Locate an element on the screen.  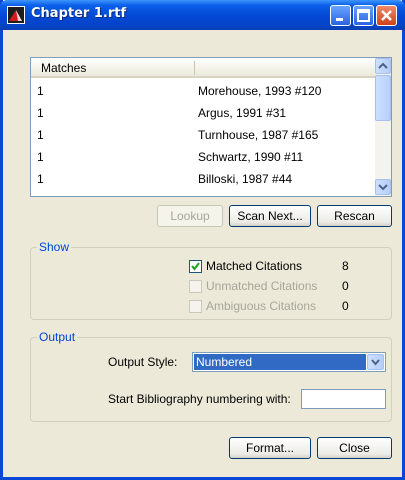
minimize-button is located at coordinates (340, 15).